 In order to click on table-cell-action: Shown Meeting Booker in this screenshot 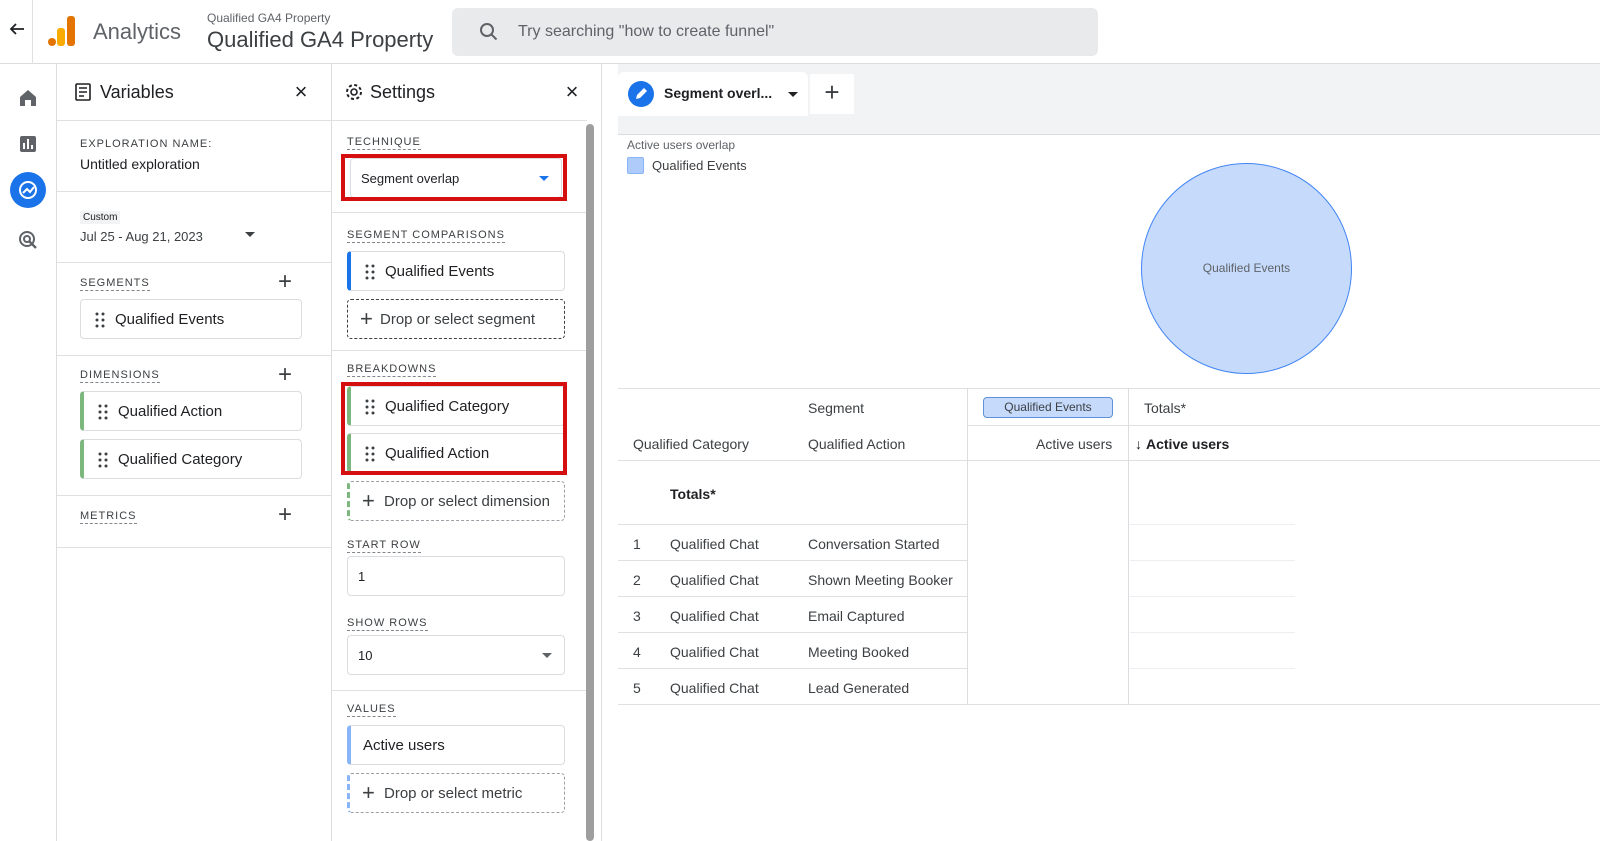, I will do `click(880, 580)`.